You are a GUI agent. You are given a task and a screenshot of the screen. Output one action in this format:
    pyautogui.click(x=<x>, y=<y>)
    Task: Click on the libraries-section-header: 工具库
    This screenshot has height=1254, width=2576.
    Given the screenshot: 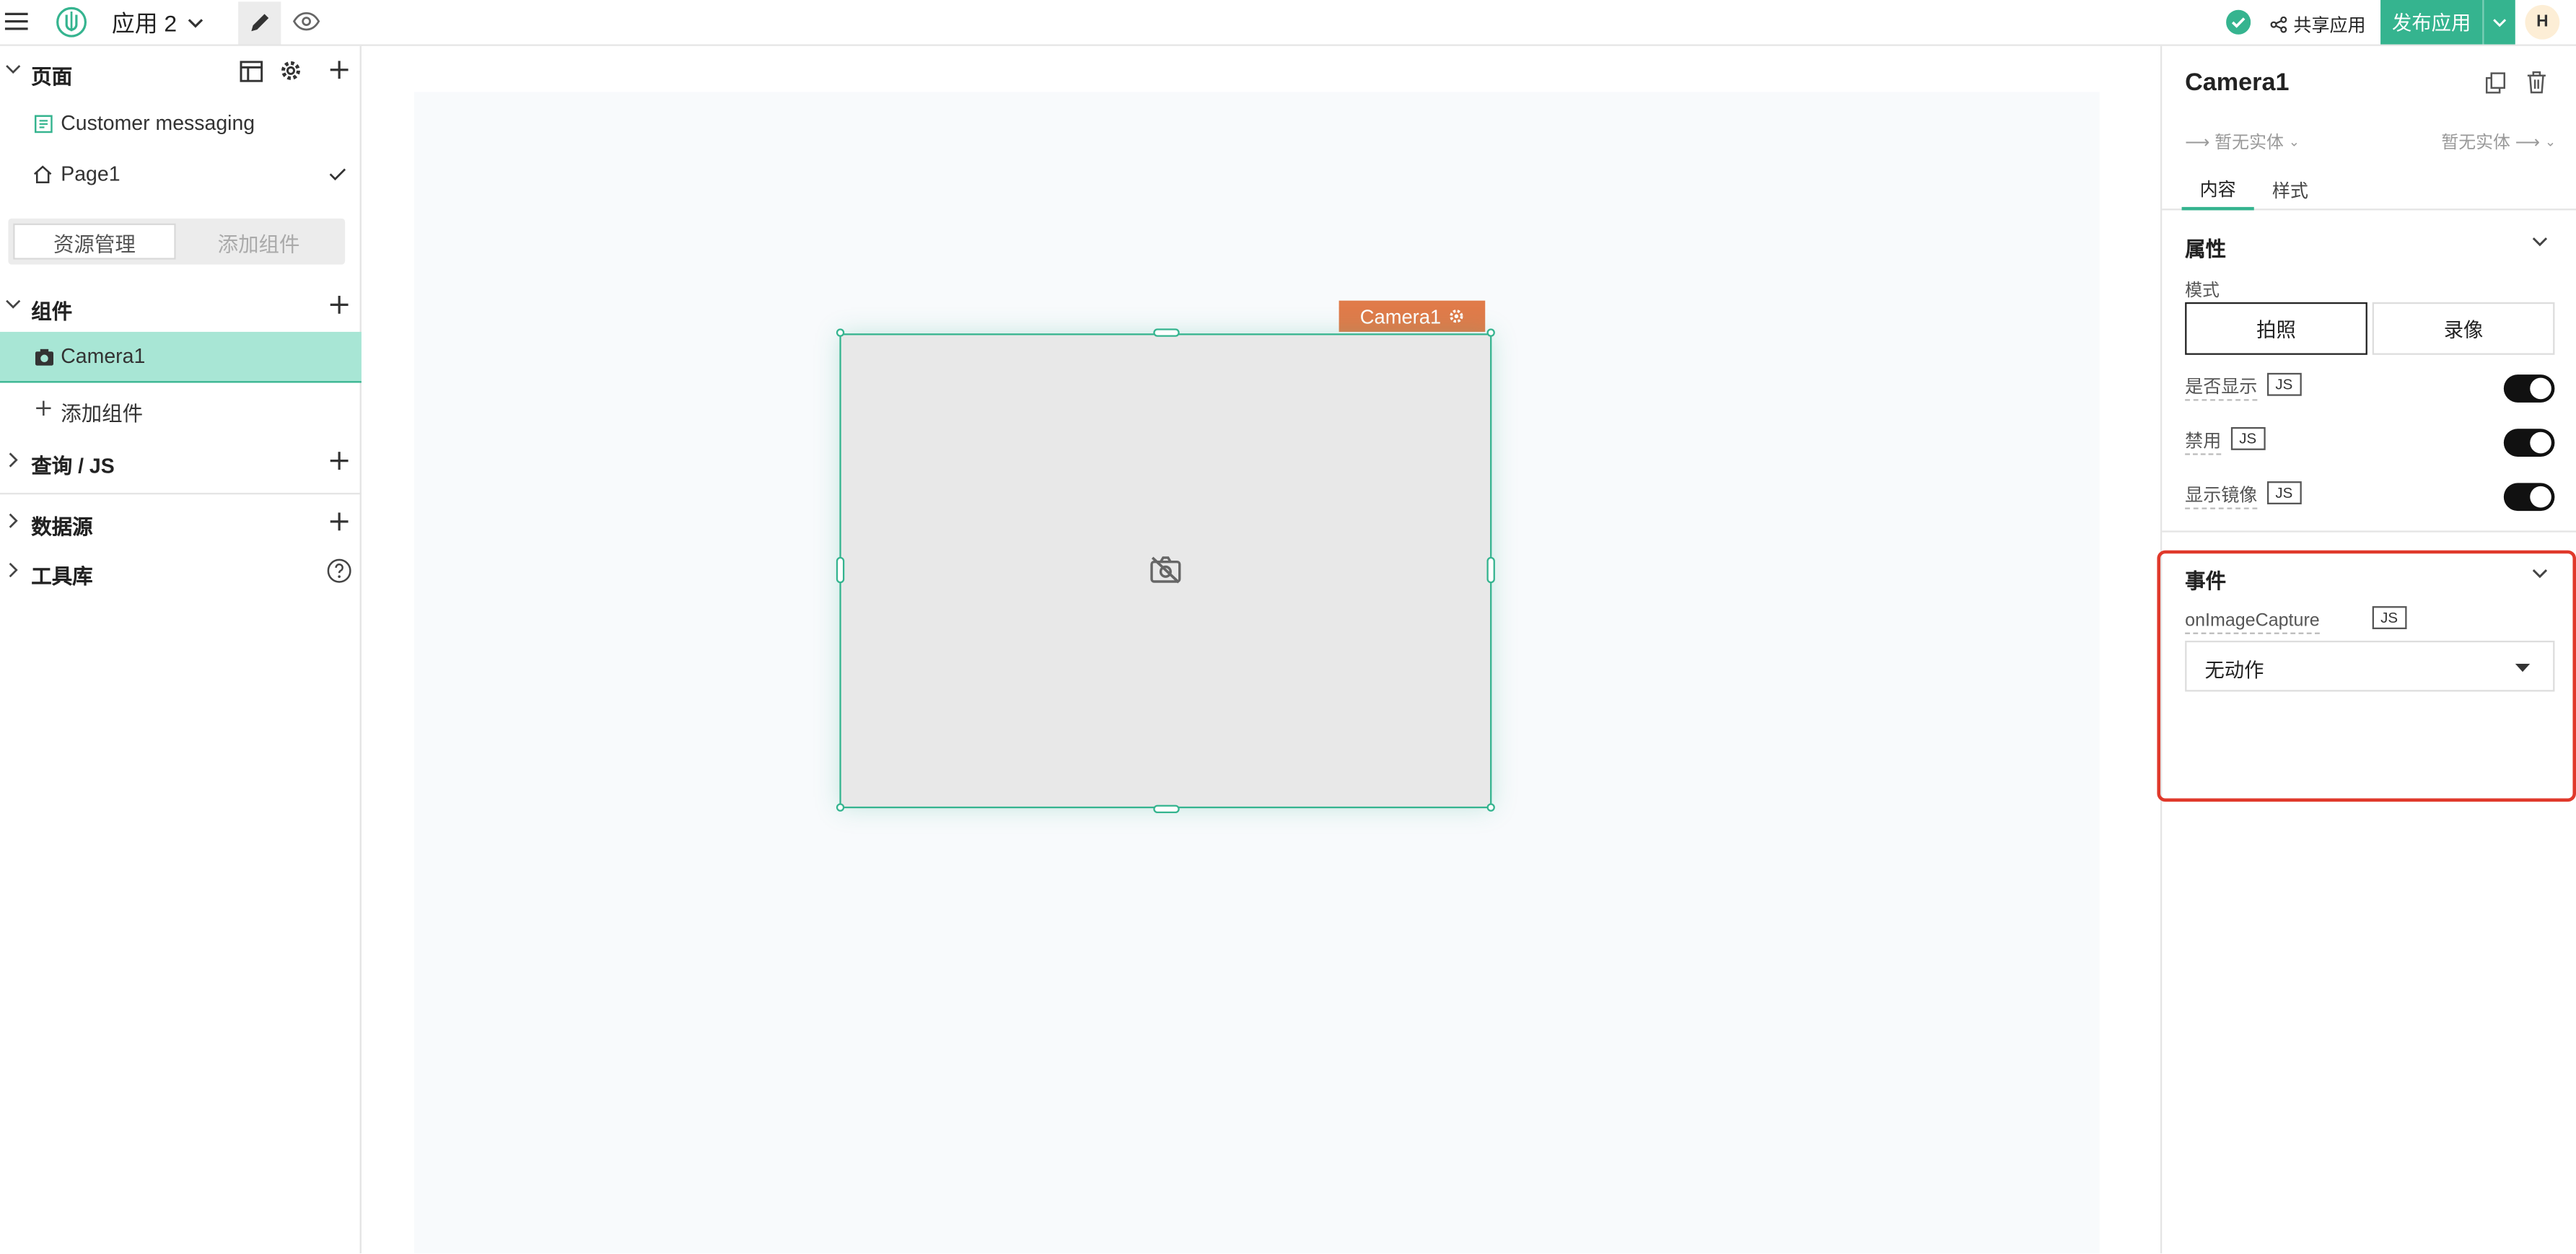 What is the action you would take?
    pyautogui.click(x=181, y=573)
    